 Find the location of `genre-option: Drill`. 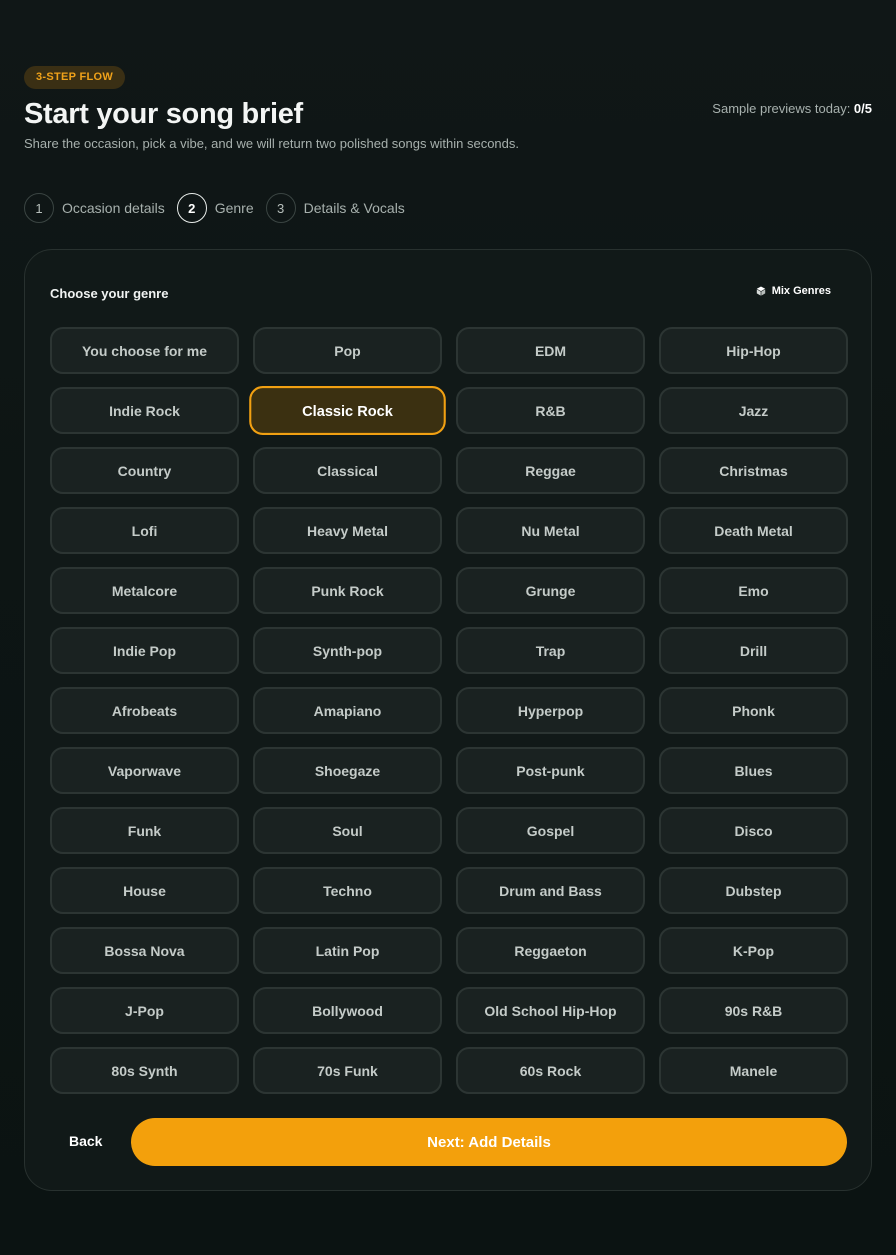

genre-option: Drill is located at coordinates (753, 650).